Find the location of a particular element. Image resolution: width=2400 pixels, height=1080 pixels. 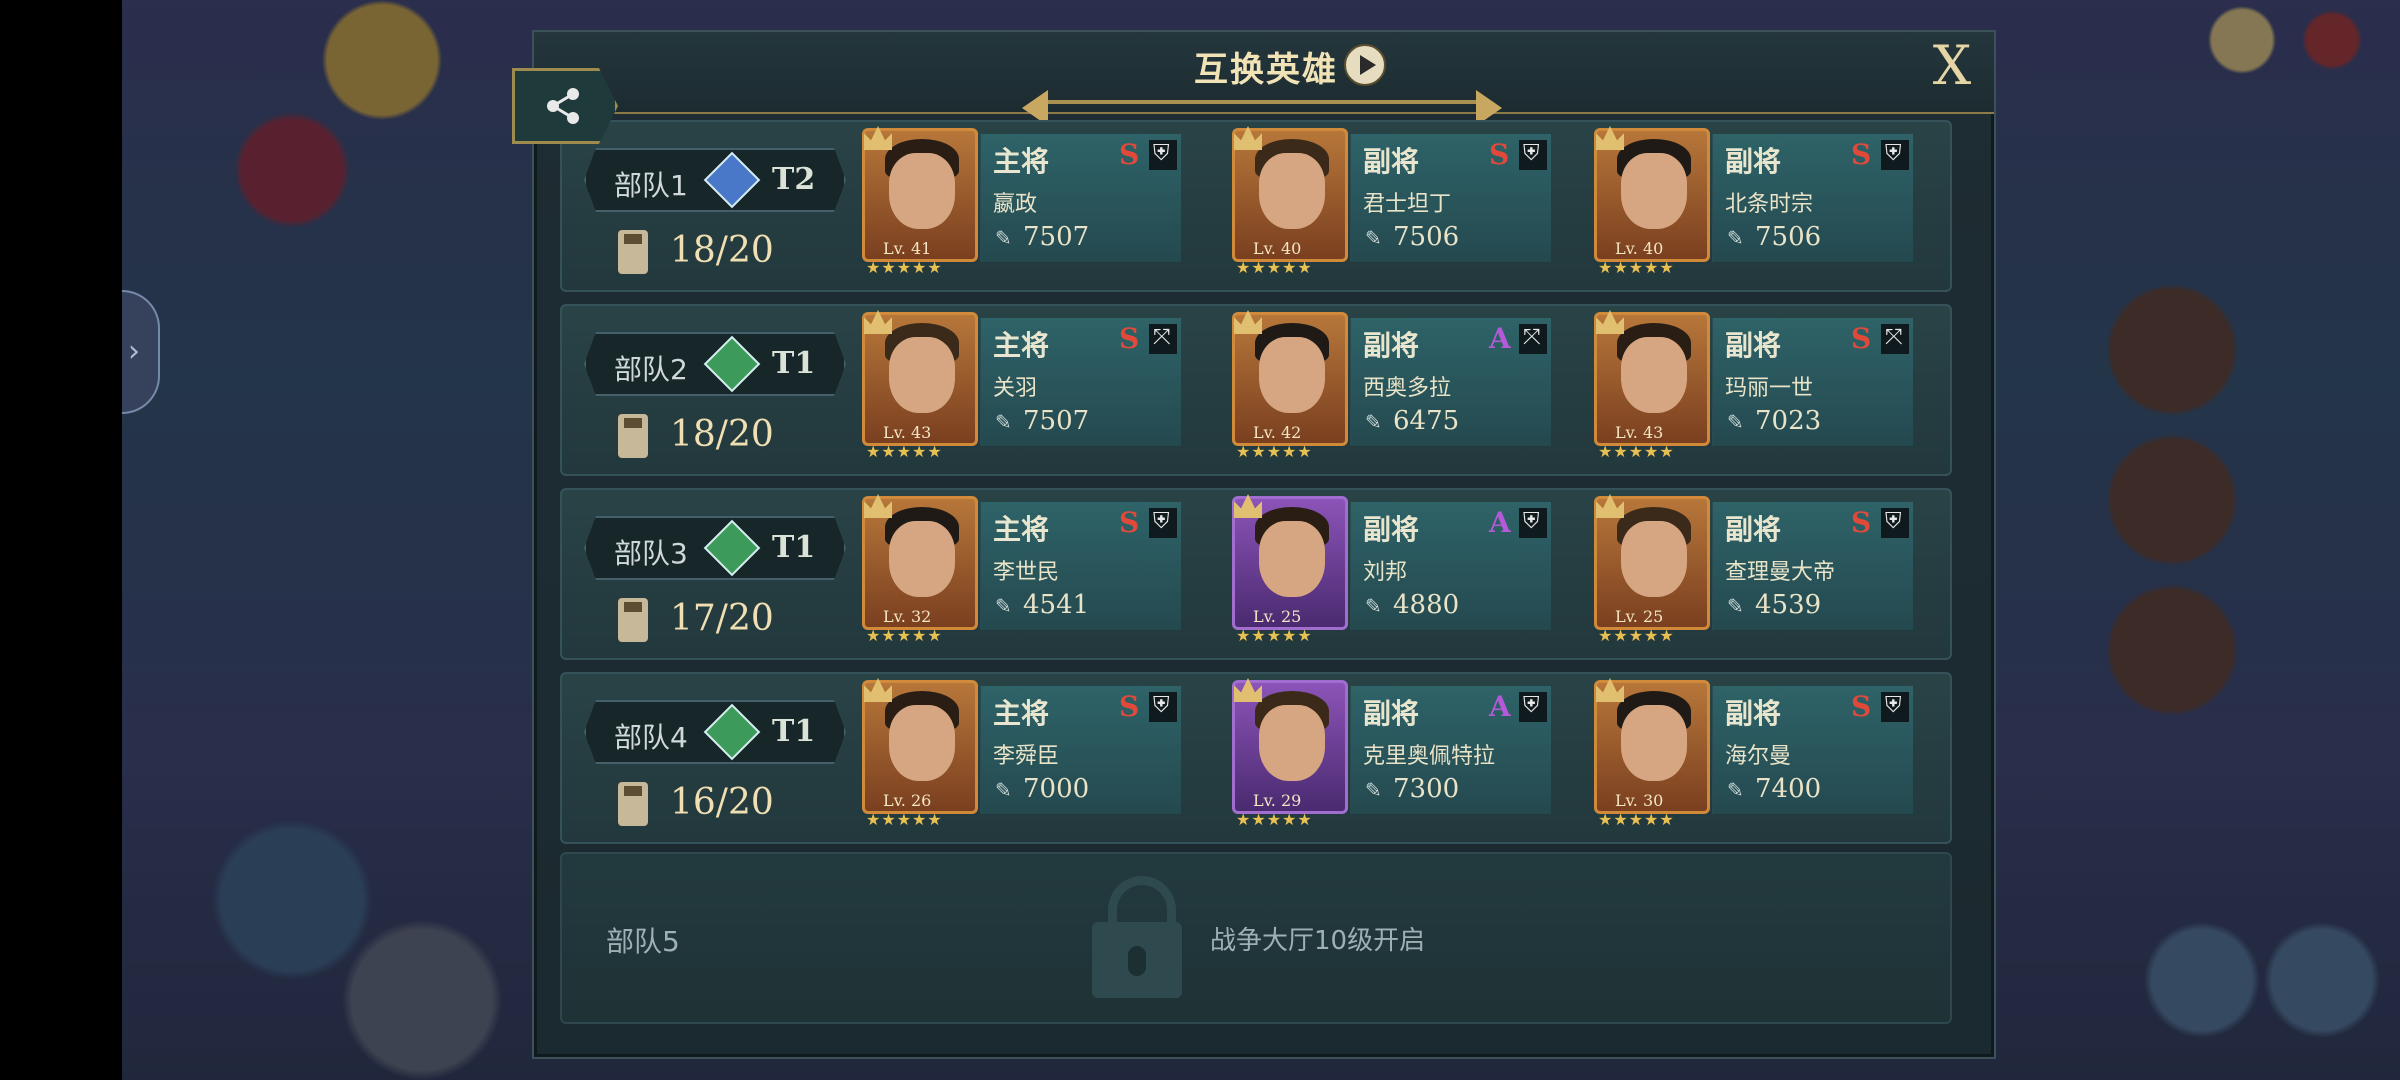

hero-card: Lv. 40 ★★★★★ 副将 S ⛨ 君士坦丁 ✎ 7506 is located at coordinates (1391, 202).